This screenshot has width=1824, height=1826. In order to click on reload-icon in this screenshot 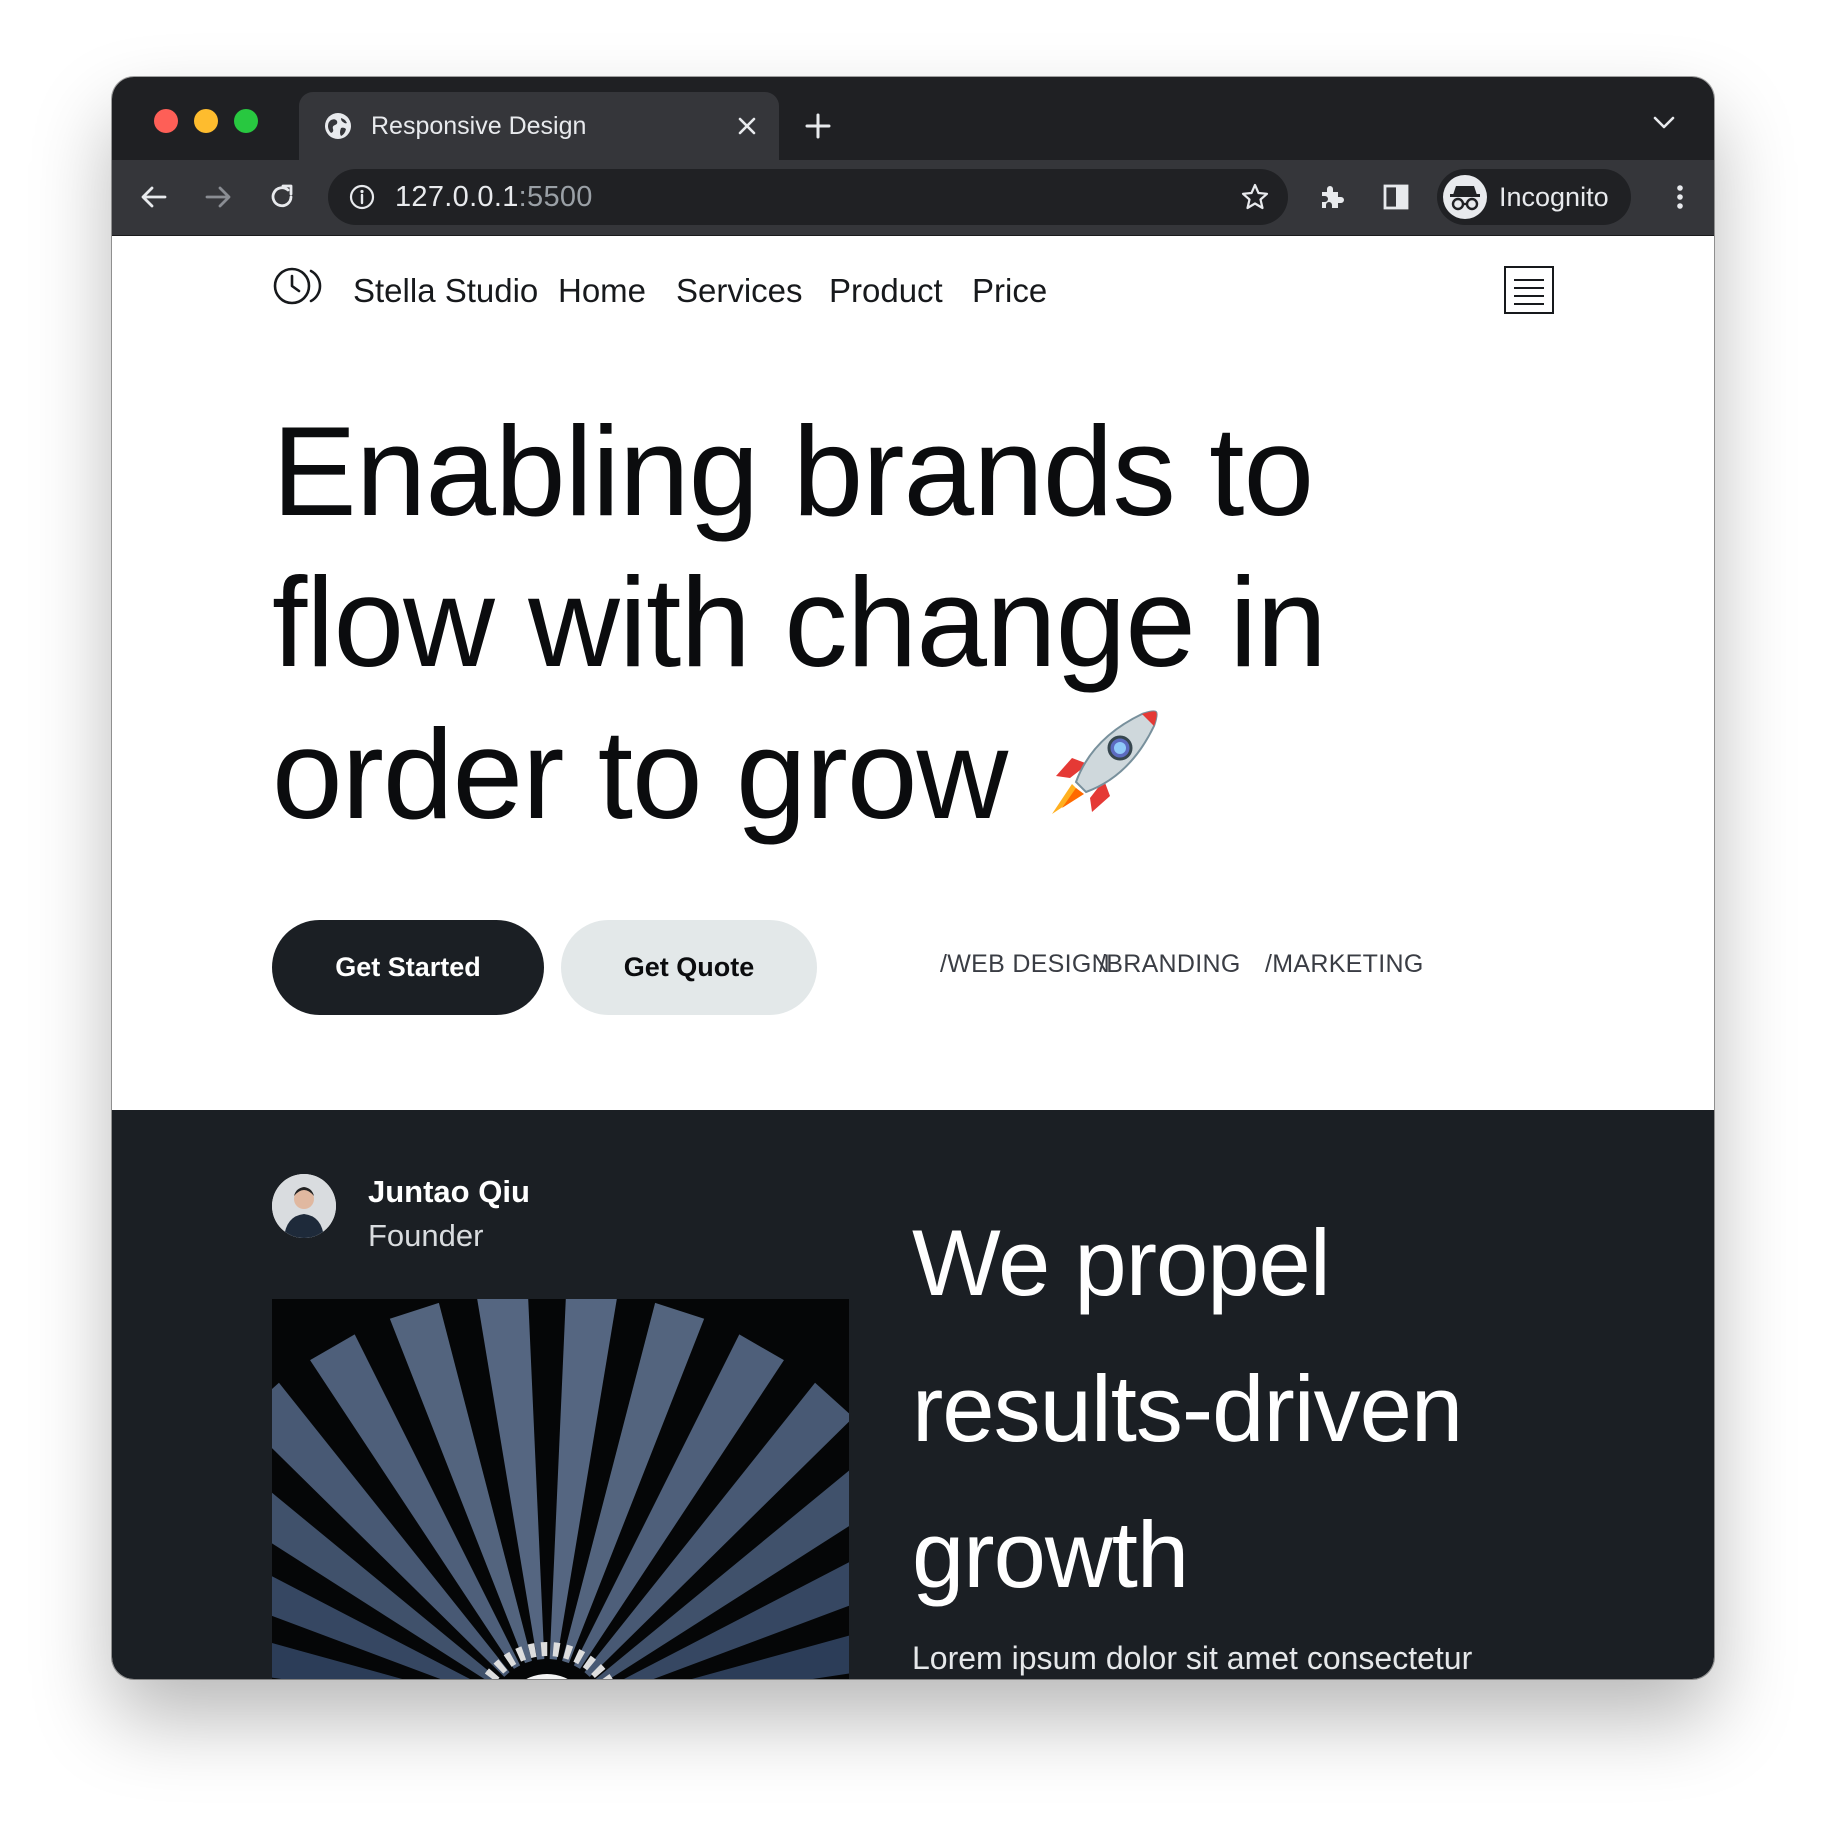, I will do `click(282, 197)`.